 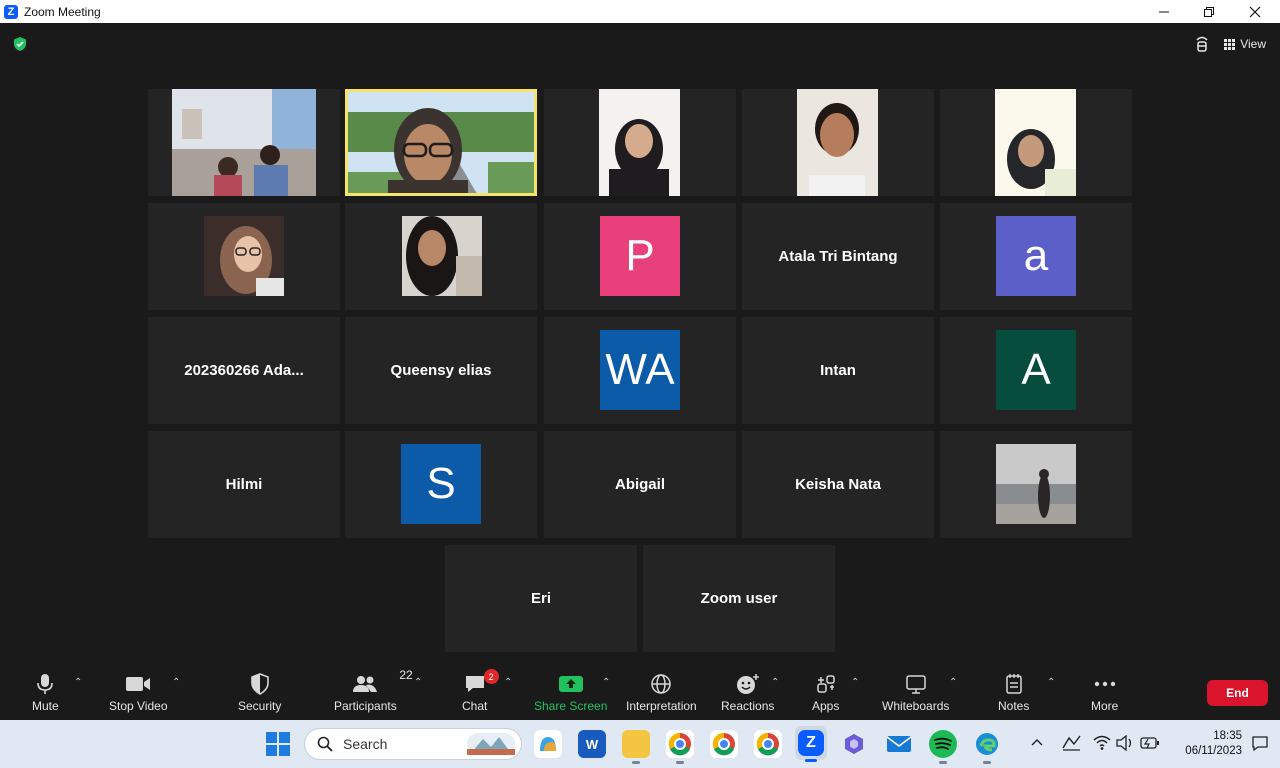 What do you see at coordinates (1230, 44) in the screenshot?
I see `grid-view-icon` at bounding box center [1230, 44].